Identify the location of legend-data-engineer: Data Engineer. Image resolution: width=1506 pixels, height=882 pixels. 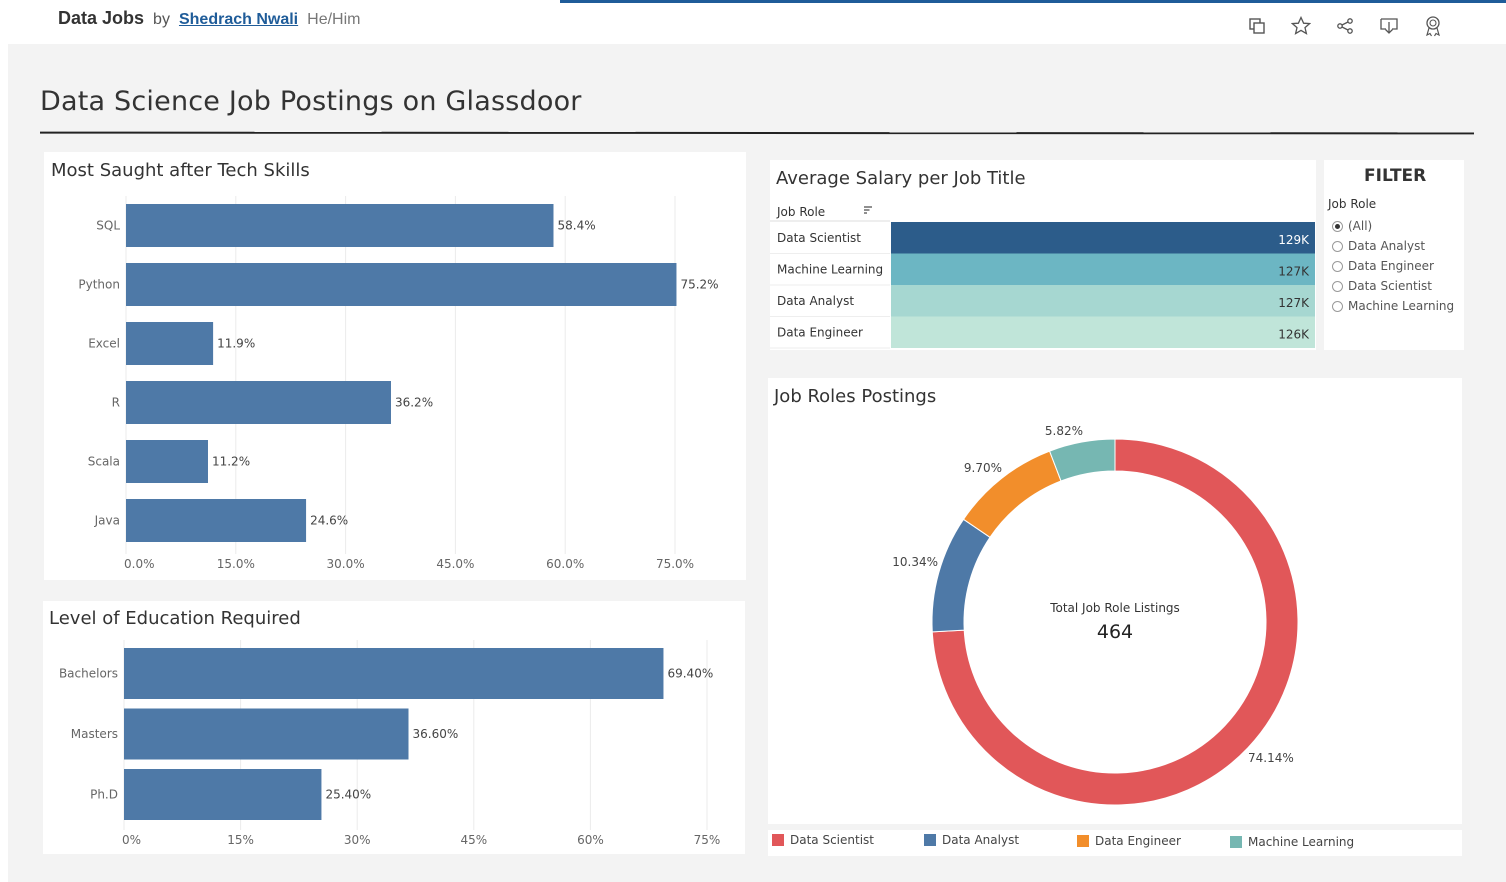
(1129, 841).